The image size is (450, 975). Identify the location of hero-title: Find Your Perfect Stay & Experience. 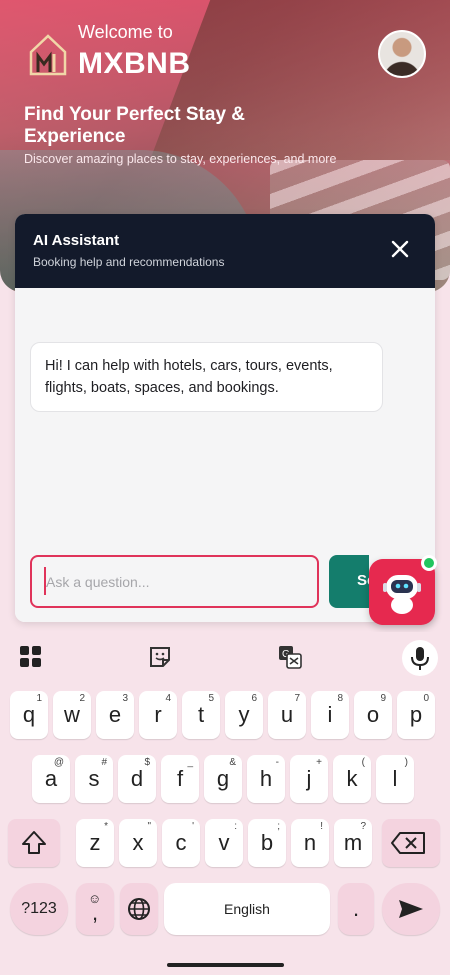
(135, 125).